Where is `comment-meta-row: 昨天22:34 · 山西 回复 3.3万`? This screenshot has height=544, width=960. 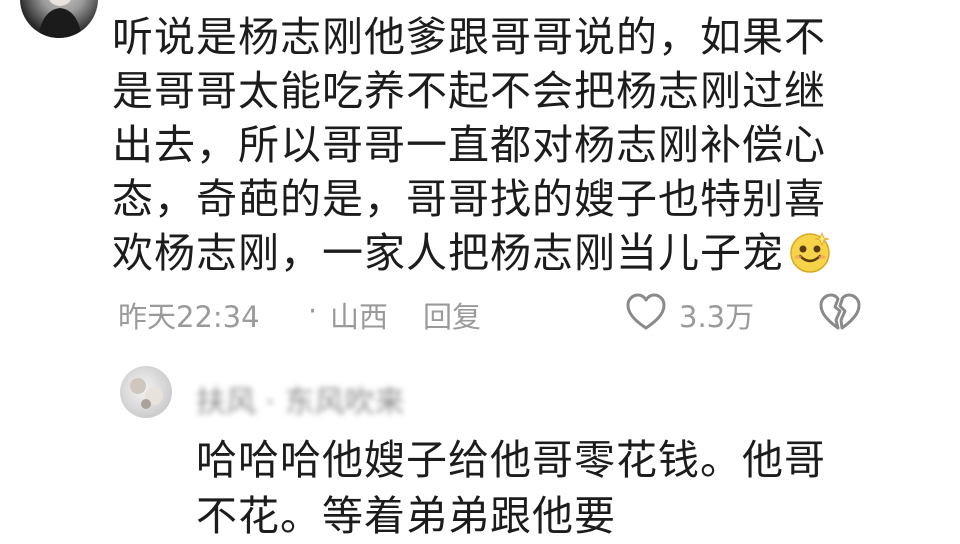
comment-meta-row: 昨天22:34 · 山西 回复 3.3万 is located at coordinates (498, 312).